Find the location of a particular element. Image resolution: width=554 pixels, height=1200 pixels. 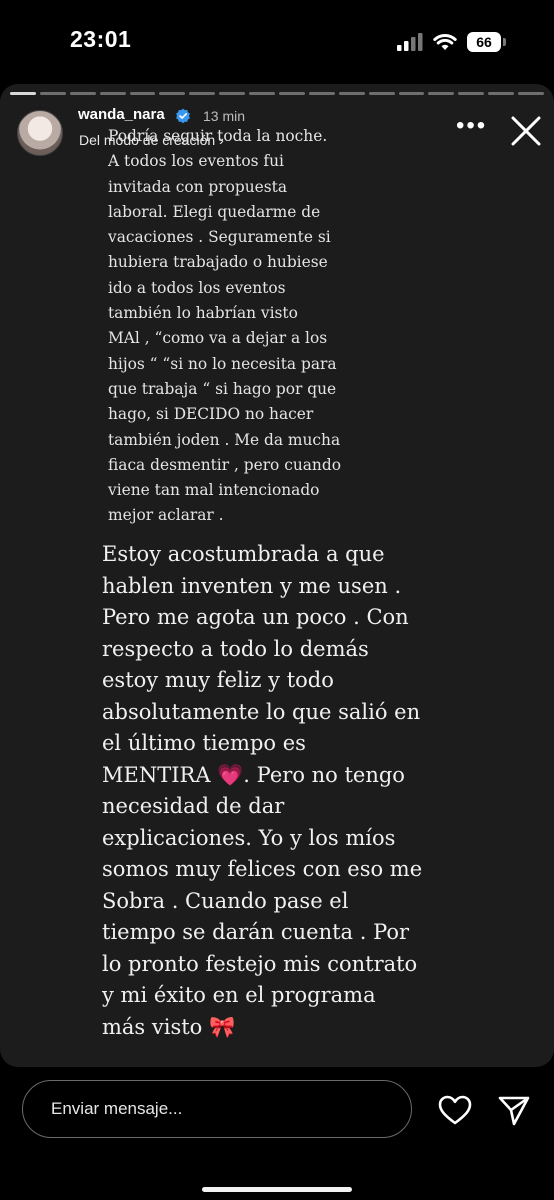

heart-icon is located at coordinates (455, 1110).